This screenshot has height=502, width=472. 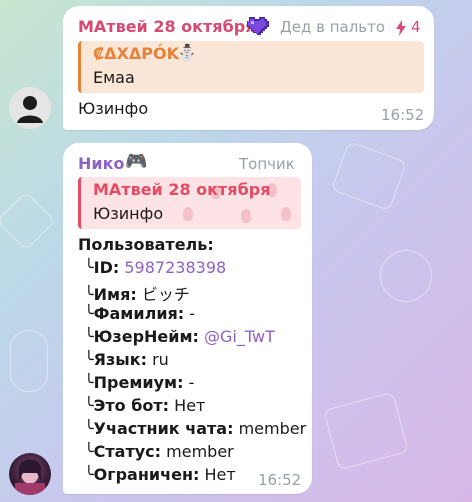 I want to click on info-key: Фамилия:, so click(x=139, y=313).